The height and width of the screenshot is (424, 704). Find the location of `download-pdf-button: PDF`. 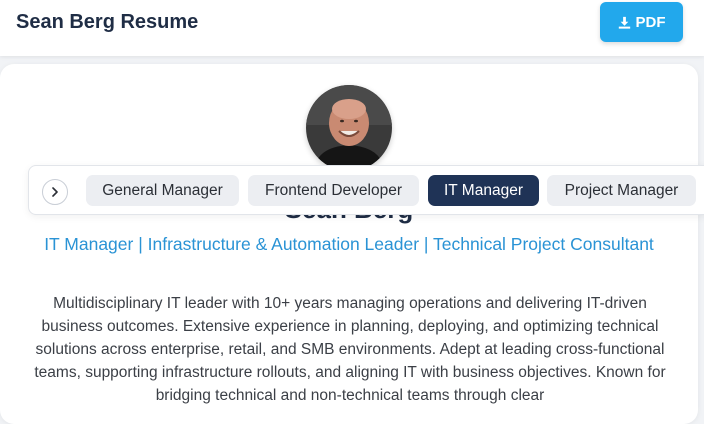

download-pdf-button: PDF is located at coordinates (641, 22).